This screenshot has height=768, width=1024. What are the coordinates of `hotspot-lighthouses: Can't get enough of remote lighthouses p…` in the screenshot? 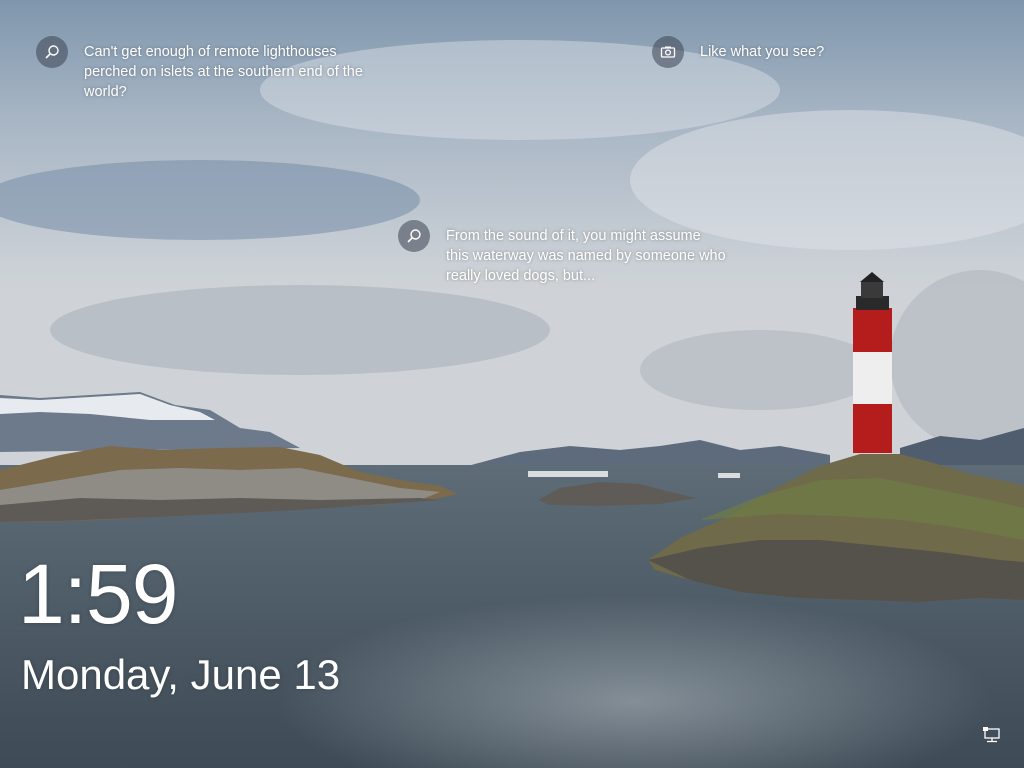 It's located at (202, 69).